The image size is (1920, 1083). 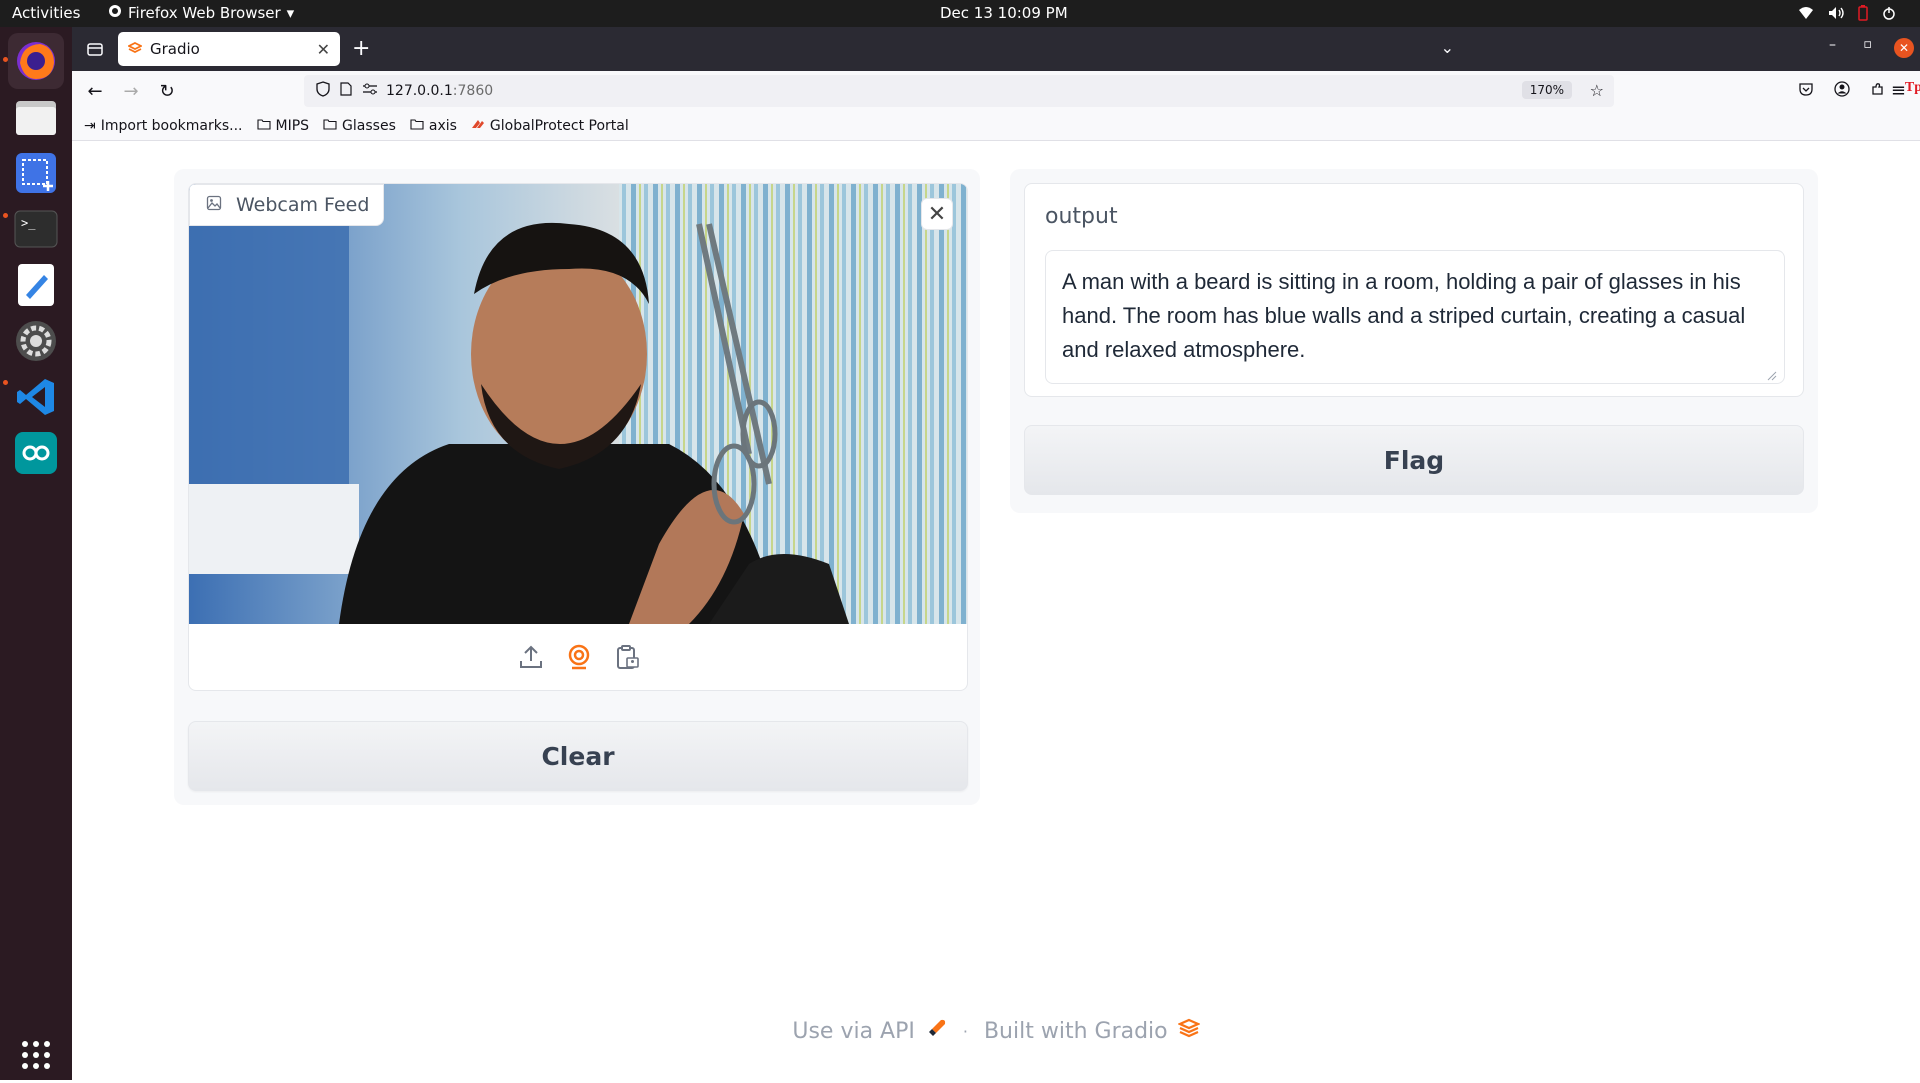 What do you see at coordinates (1847, 15) in the screenshot?
I see `system-tray` at bounding box center [1847, 15].